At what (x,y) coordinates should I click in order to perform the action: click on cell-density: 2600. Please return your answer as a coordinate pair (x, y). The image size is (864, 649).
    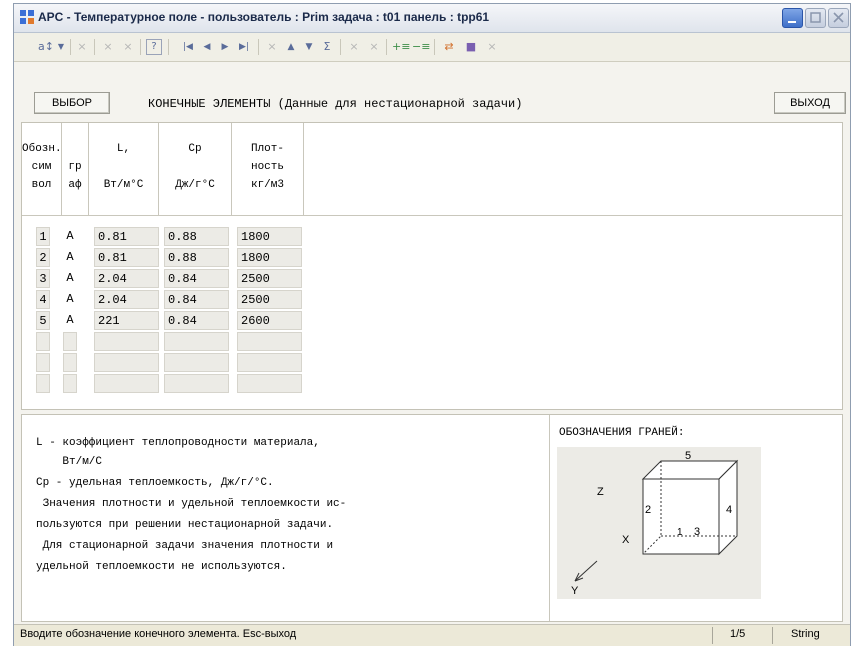
    Looking at the image, I should click on (269, 320).